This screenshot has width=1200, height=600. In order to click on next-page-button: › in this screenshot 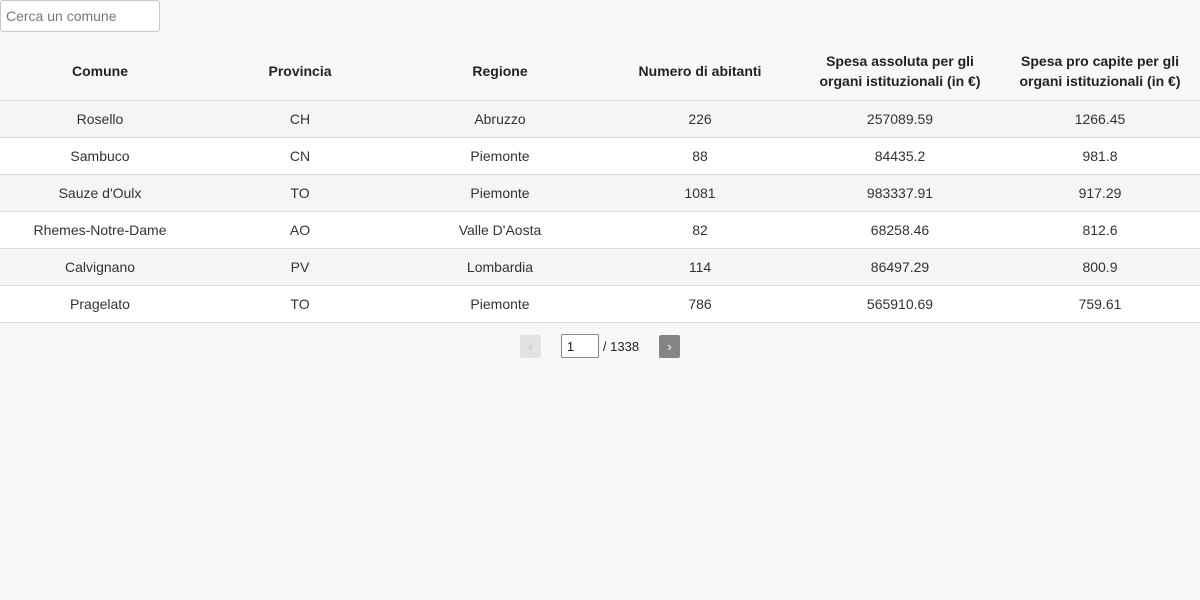, I will do `click(670, 346)`.